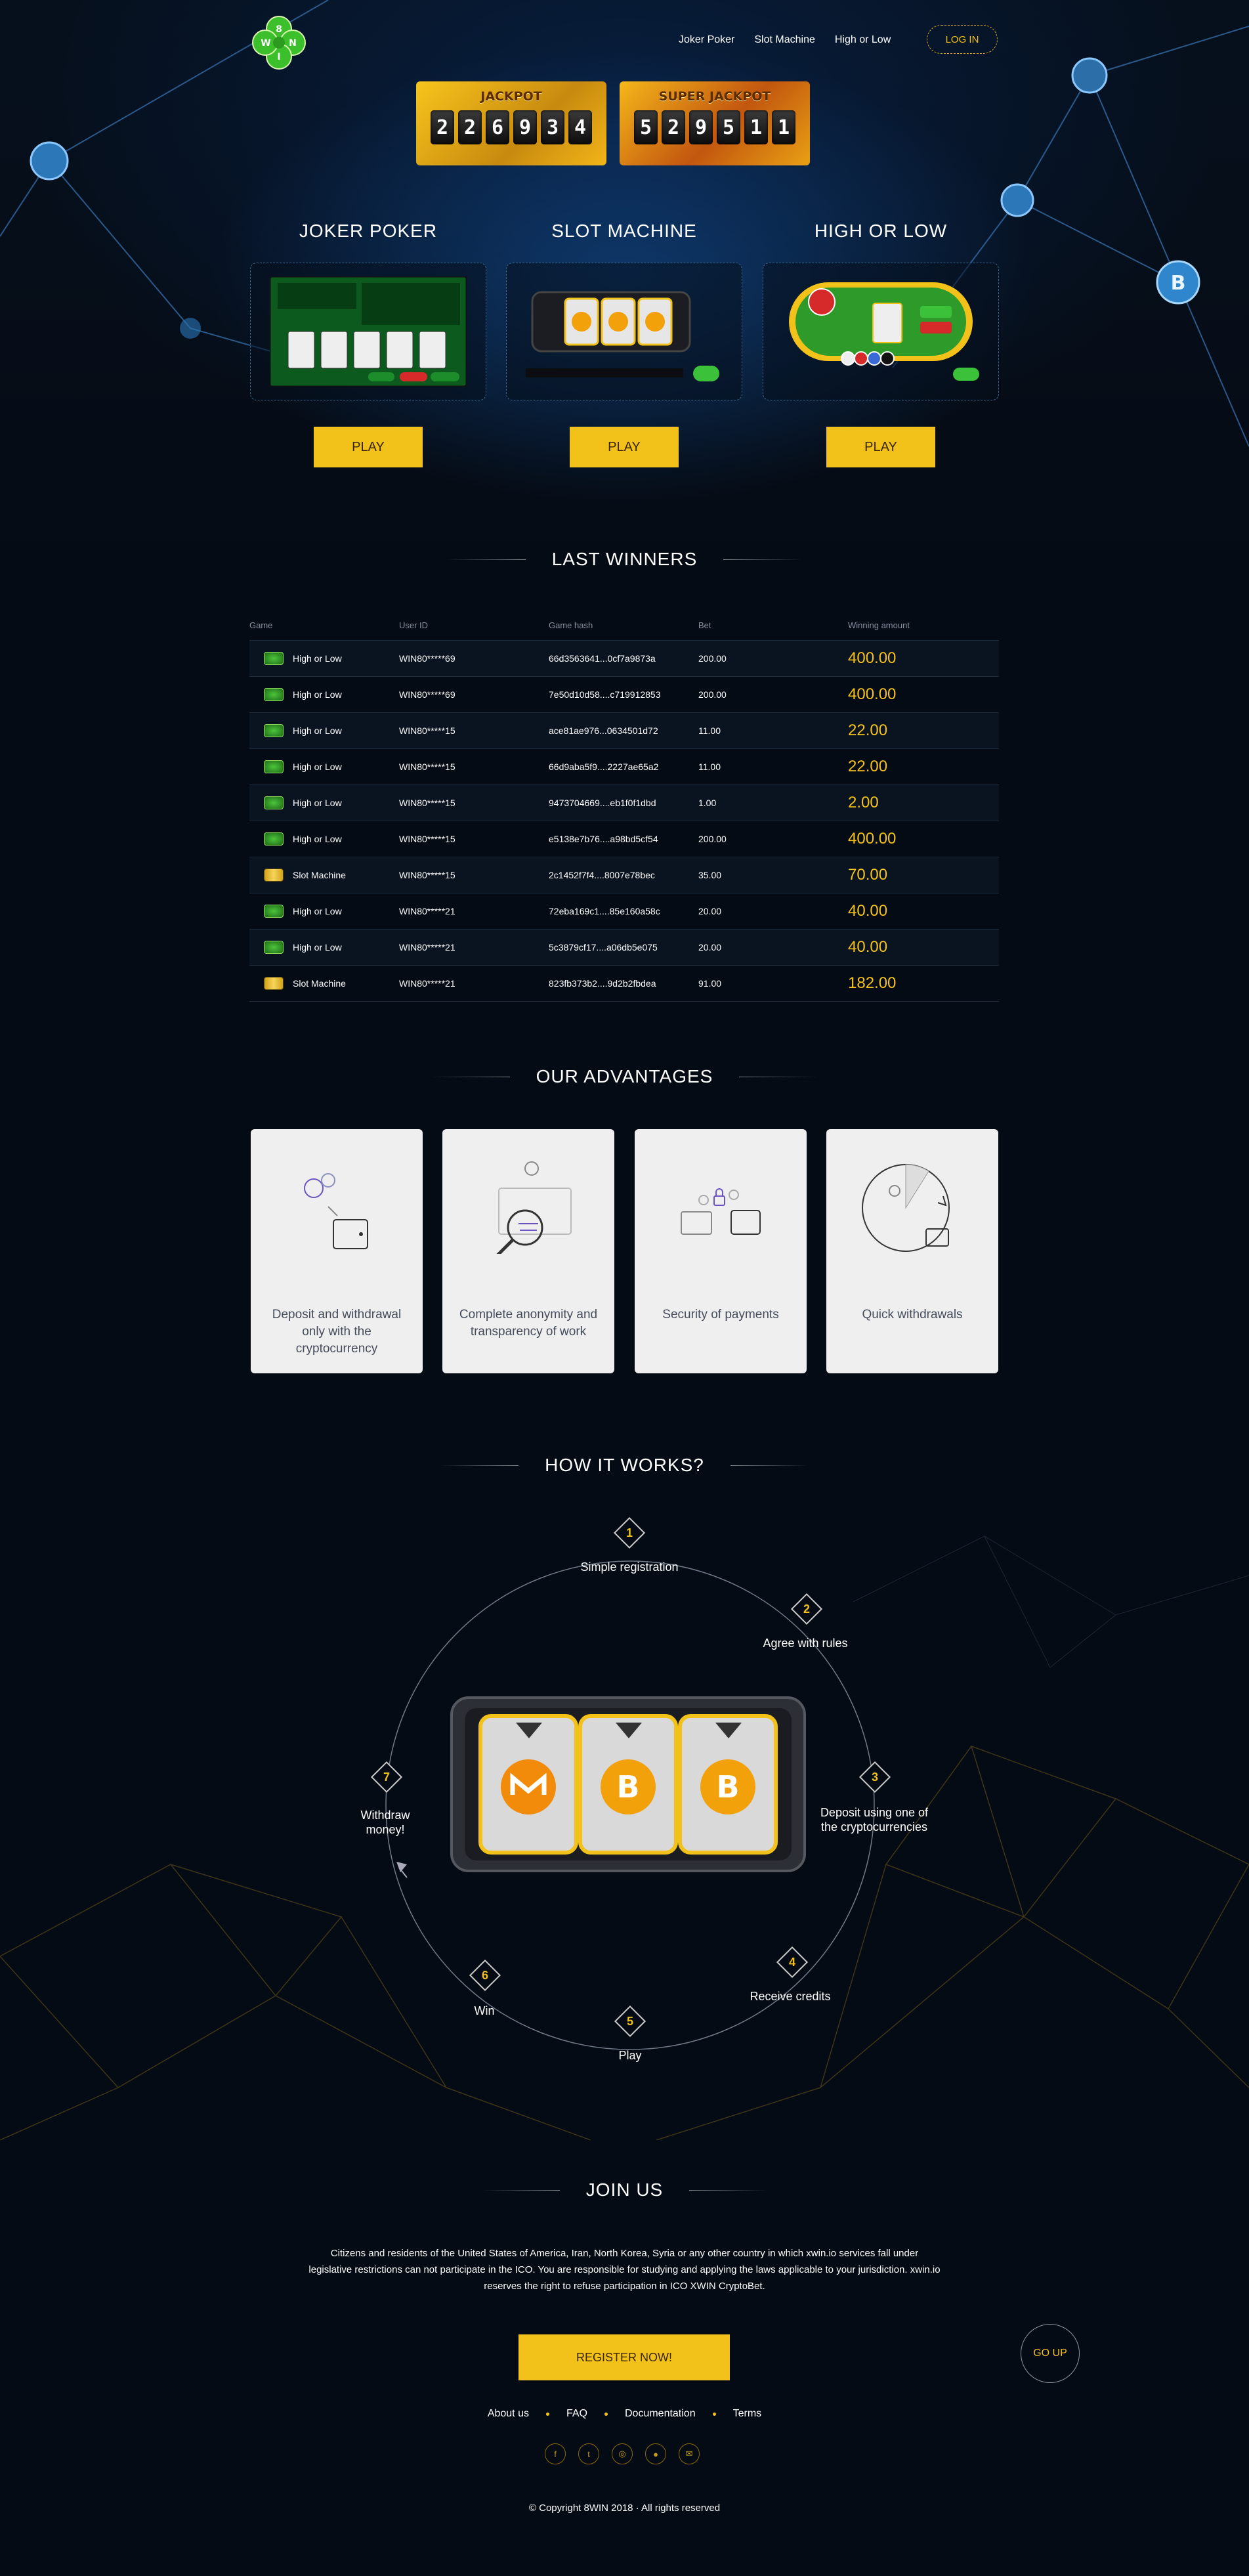 This screenshot has height=2576, width=1249. Describe the element at coordinates (624, 2414) in the screenshot. I see `footer-links: About us FAQ Documentation Terms` at that location.